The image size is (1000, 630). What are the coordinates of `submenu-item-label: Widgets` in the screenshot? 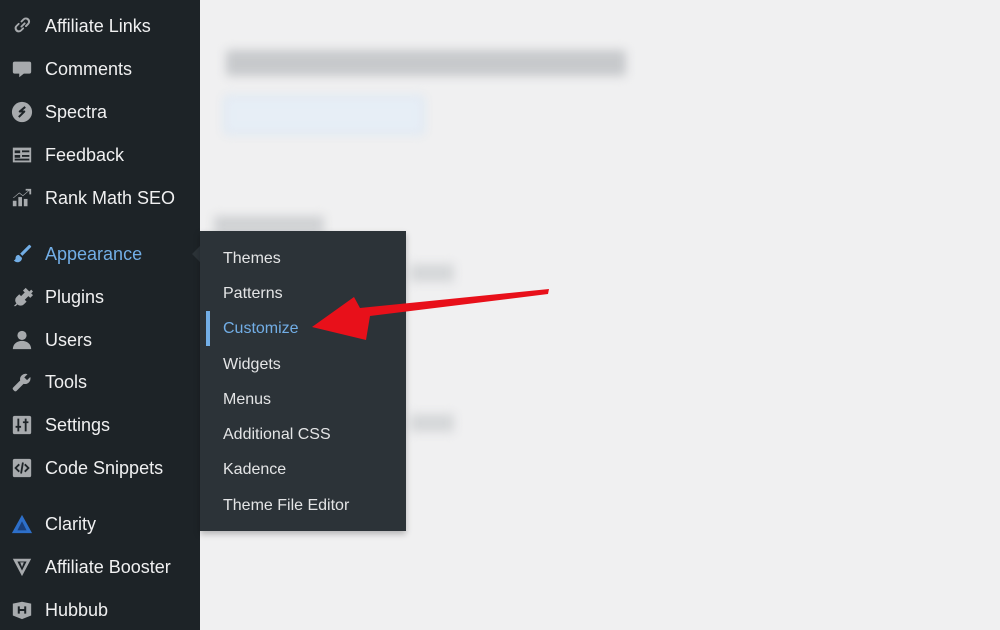 It's located at (252, 364).